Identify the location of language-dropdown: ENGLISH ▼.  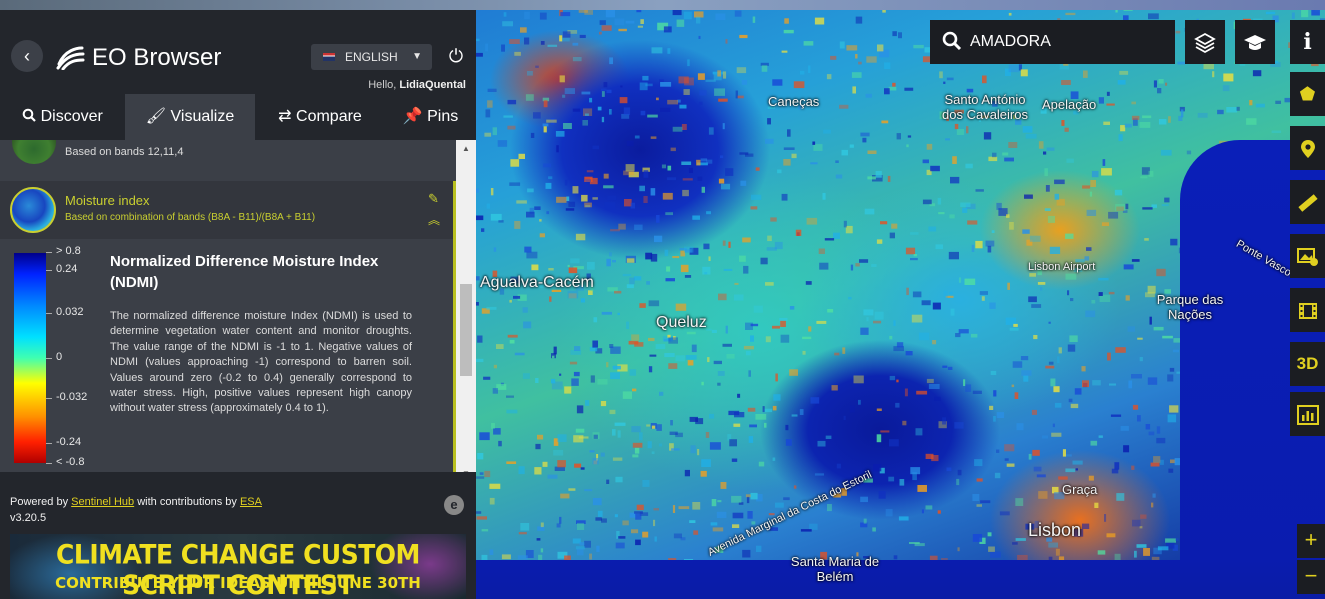
(371, 57).